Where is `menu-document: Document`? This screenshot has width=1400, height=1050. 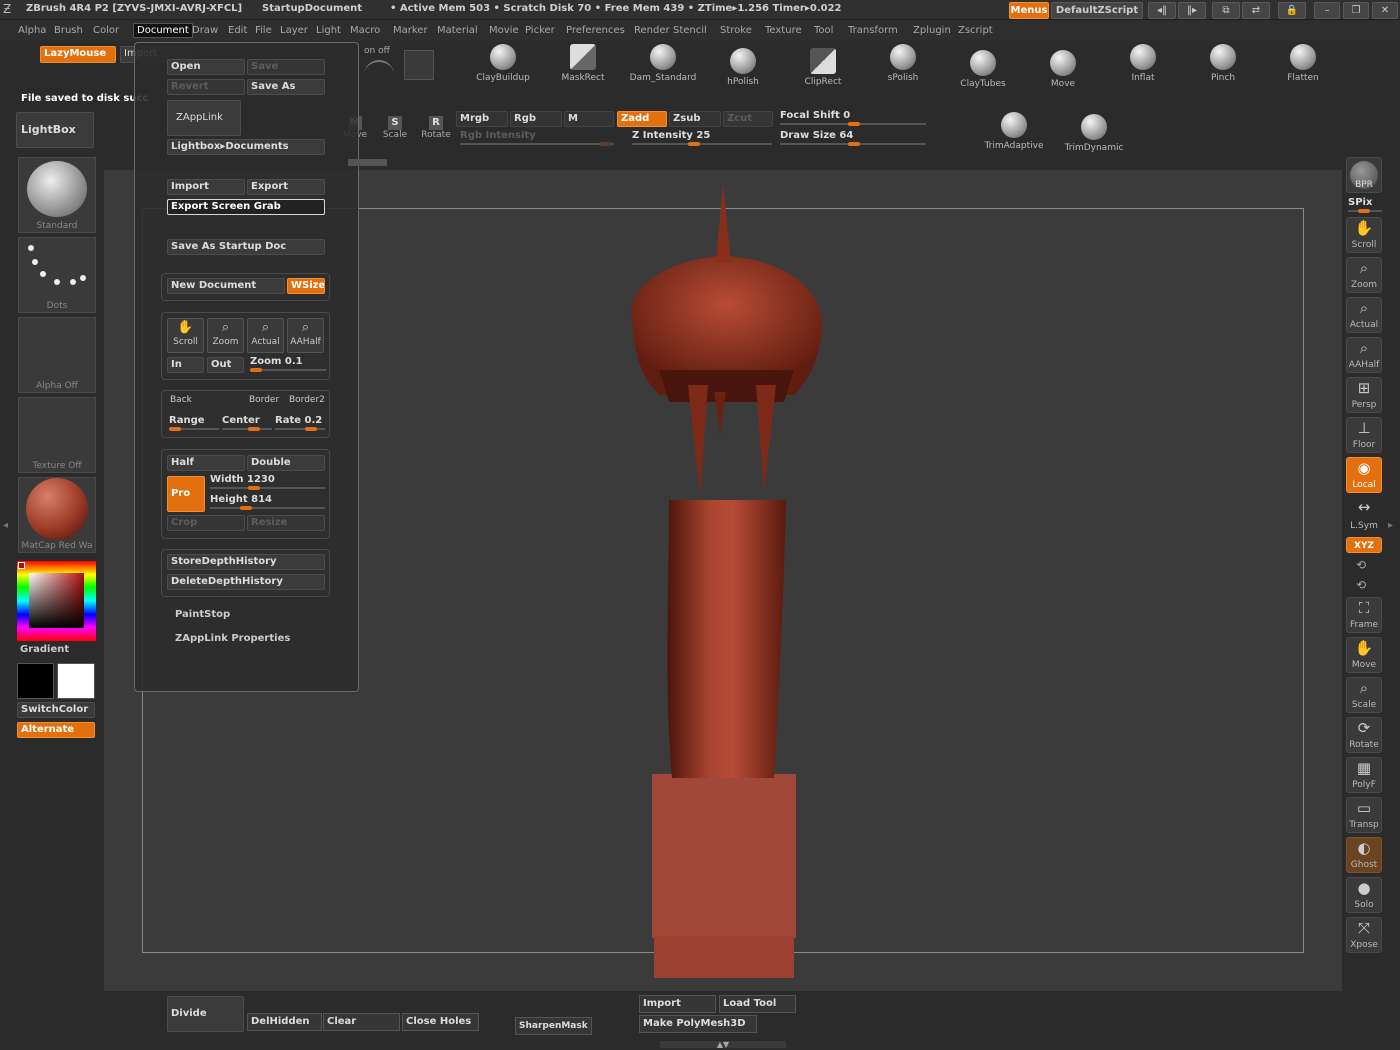 menu-document: Document is located at coordinates (163, 30).